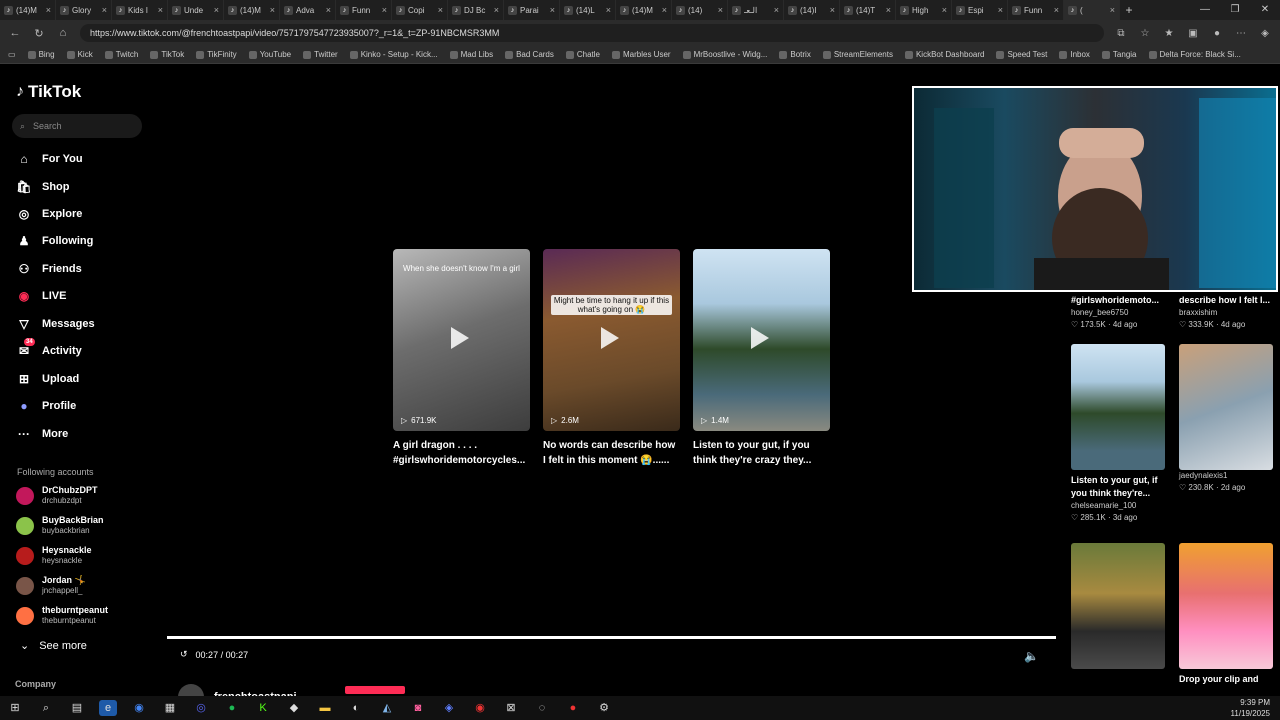 The height and width of the screenshot is (720, 1280). Describe the element at coordinates (47, 379) in the screenshot. I see `nav-item-upload: ⊞ Upload` at that location.